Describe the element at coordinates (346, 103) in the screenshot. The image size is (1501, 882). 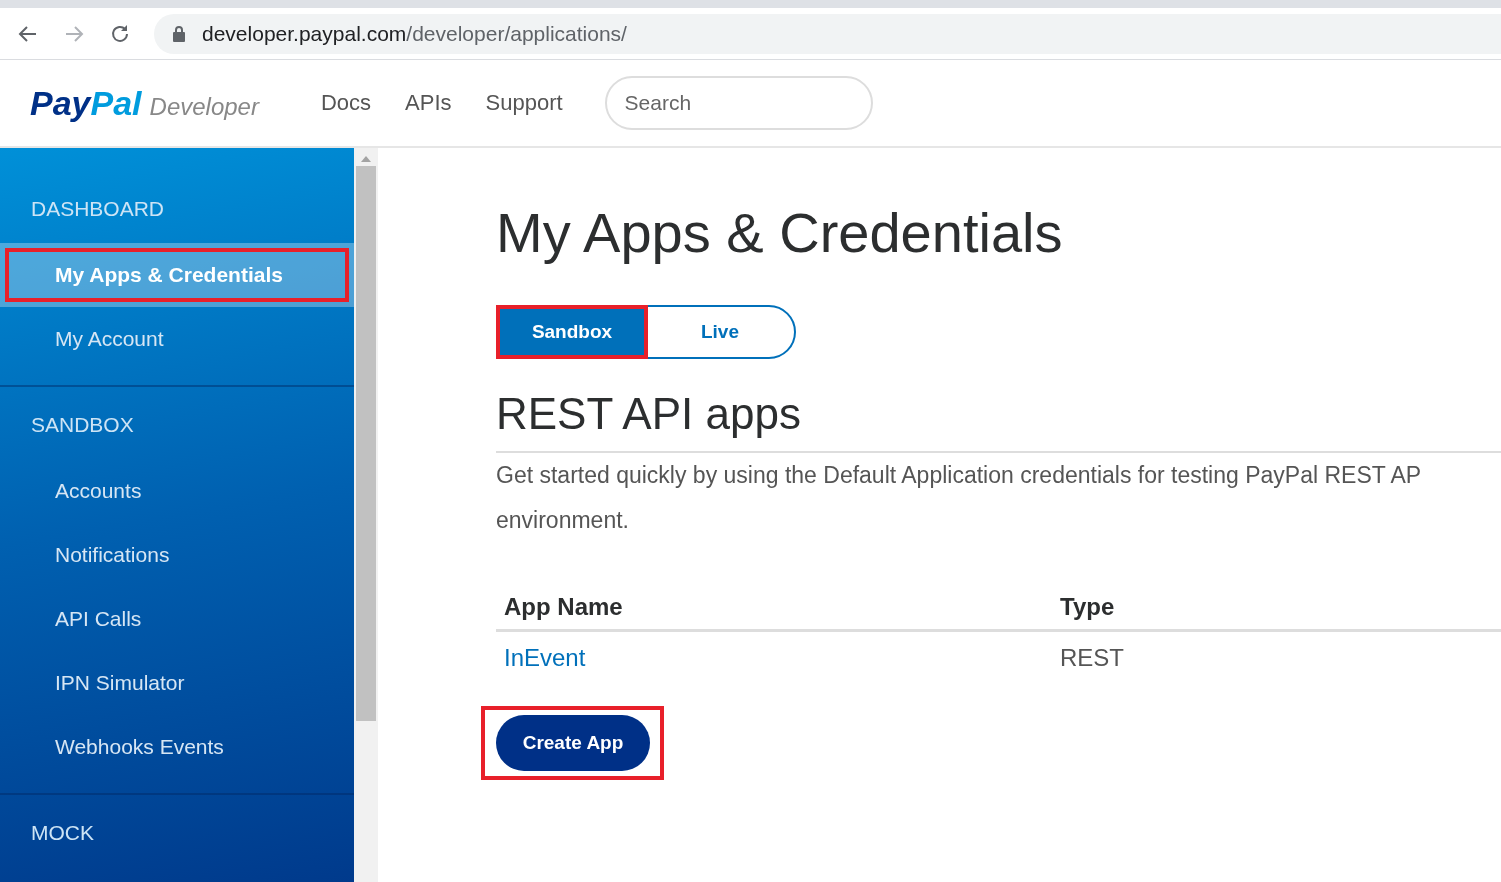
I see `nav-link: Docs` at that location.